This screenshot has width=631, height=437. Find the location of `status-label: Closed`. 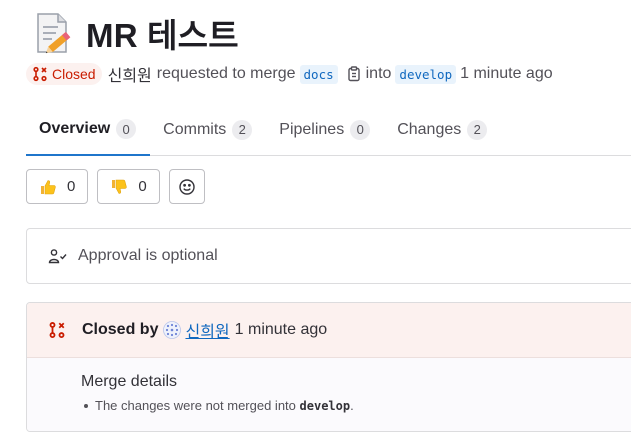

status-label: Closed is located at coordinates (74, 74).